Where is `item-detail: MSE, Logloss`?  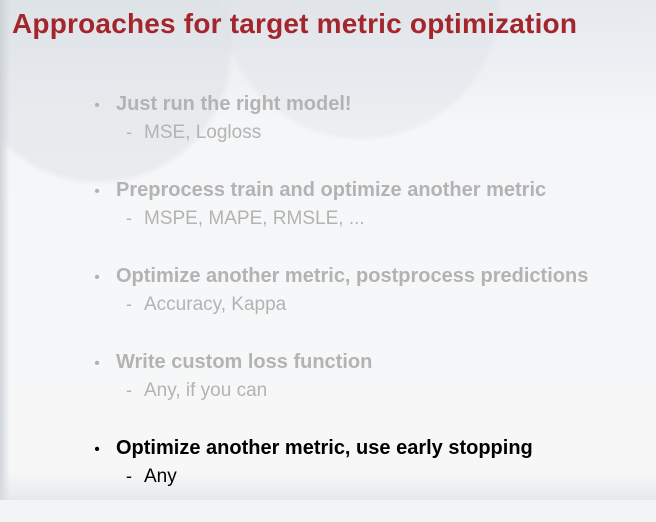 item-detail: MSE, Logloss is located at coordinates (203, 132).